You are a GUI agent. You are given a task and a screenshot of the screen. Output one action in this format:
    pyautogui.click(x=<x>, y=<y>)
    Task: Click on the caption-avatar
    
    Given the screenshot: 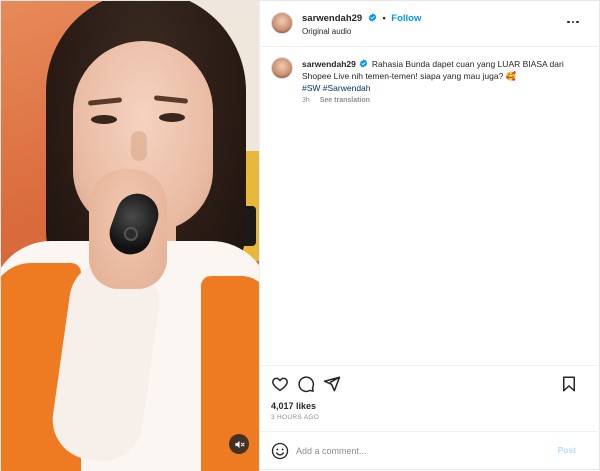 What is the action you would take?
    pyautogui.click(x=282, y=68)
    